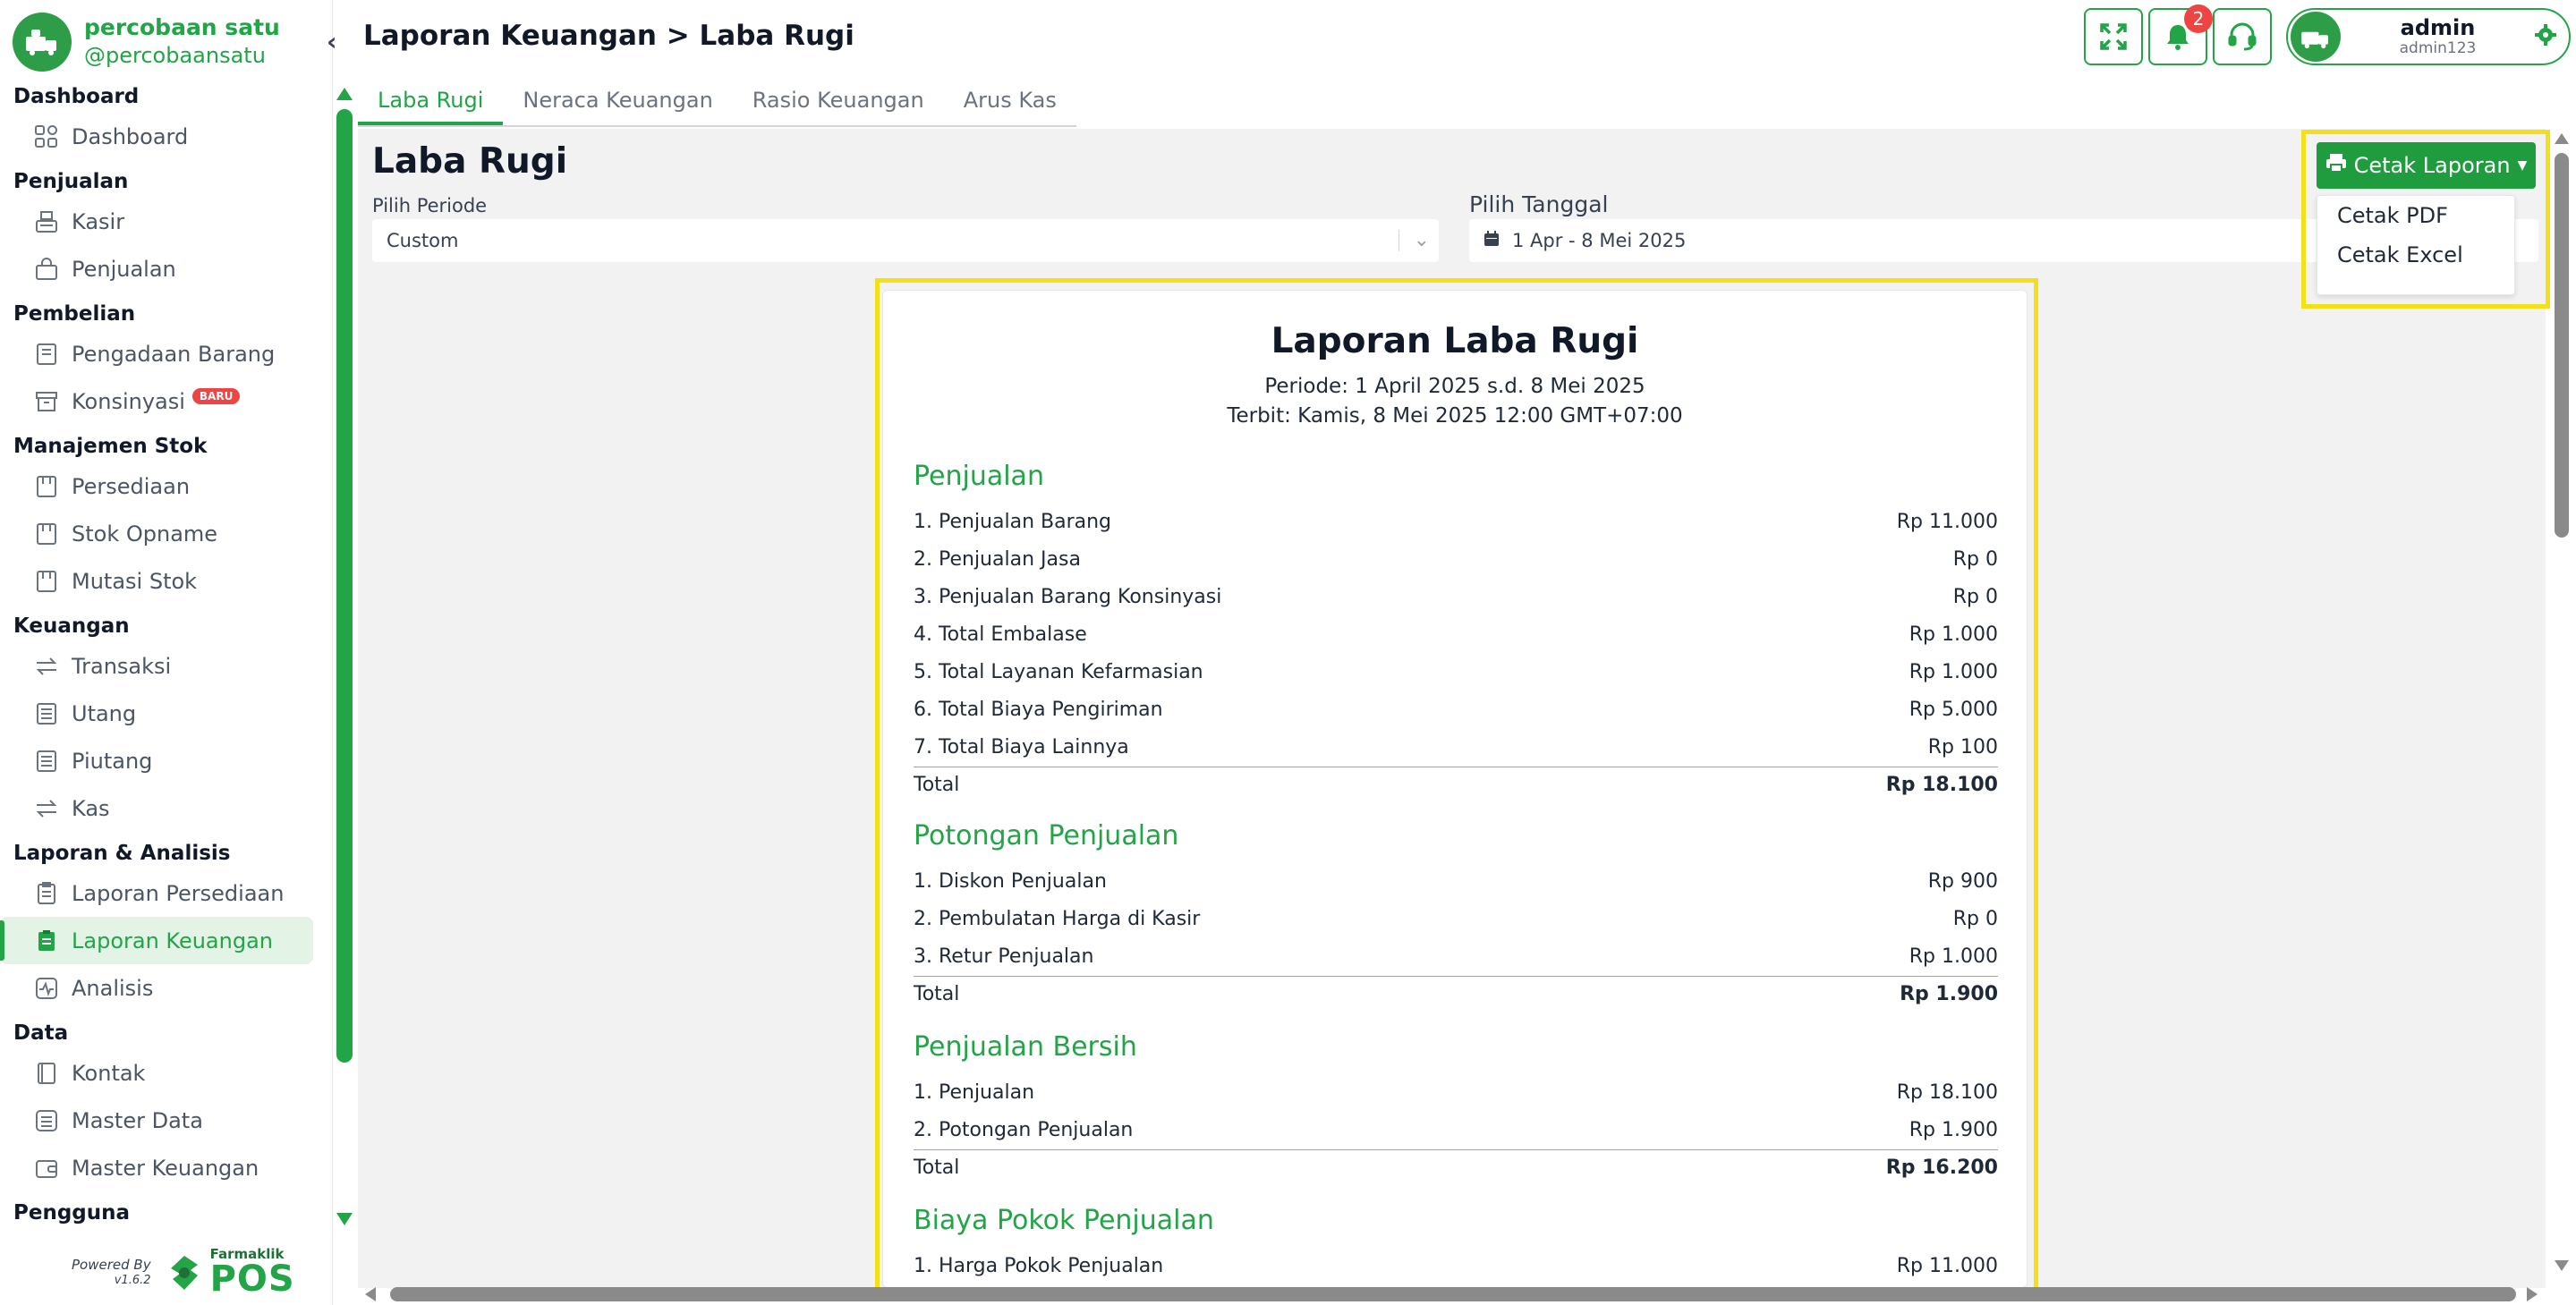 The height and width of the screenshot is (1305, 2576). I want to click on support-button, so click(2242, 36).